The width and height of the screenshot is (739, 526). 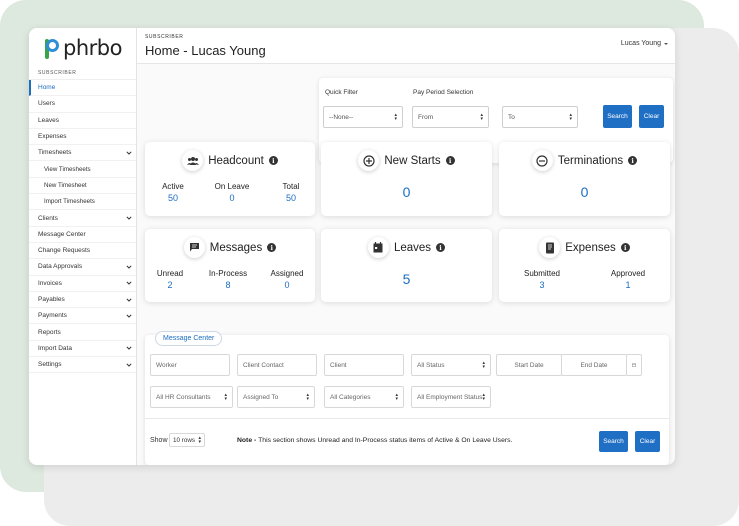 I want to click on user-menu: Lucas Young, so click(x=645, y=43).